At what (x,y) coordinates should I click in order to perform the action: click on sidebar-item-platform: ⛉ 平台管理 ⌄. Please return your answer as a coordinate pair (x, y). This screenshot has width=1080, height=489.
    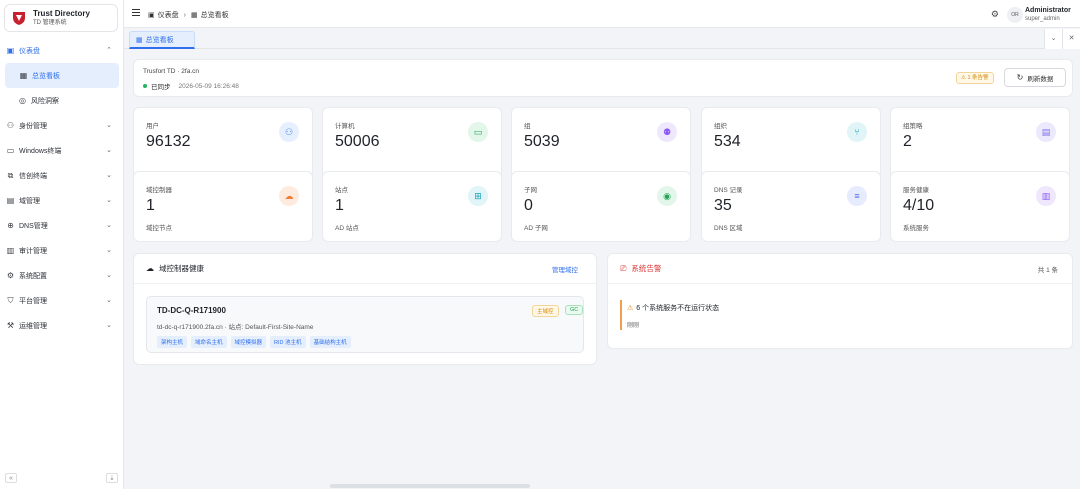
    Looking at the image, I should click on (62, 300).